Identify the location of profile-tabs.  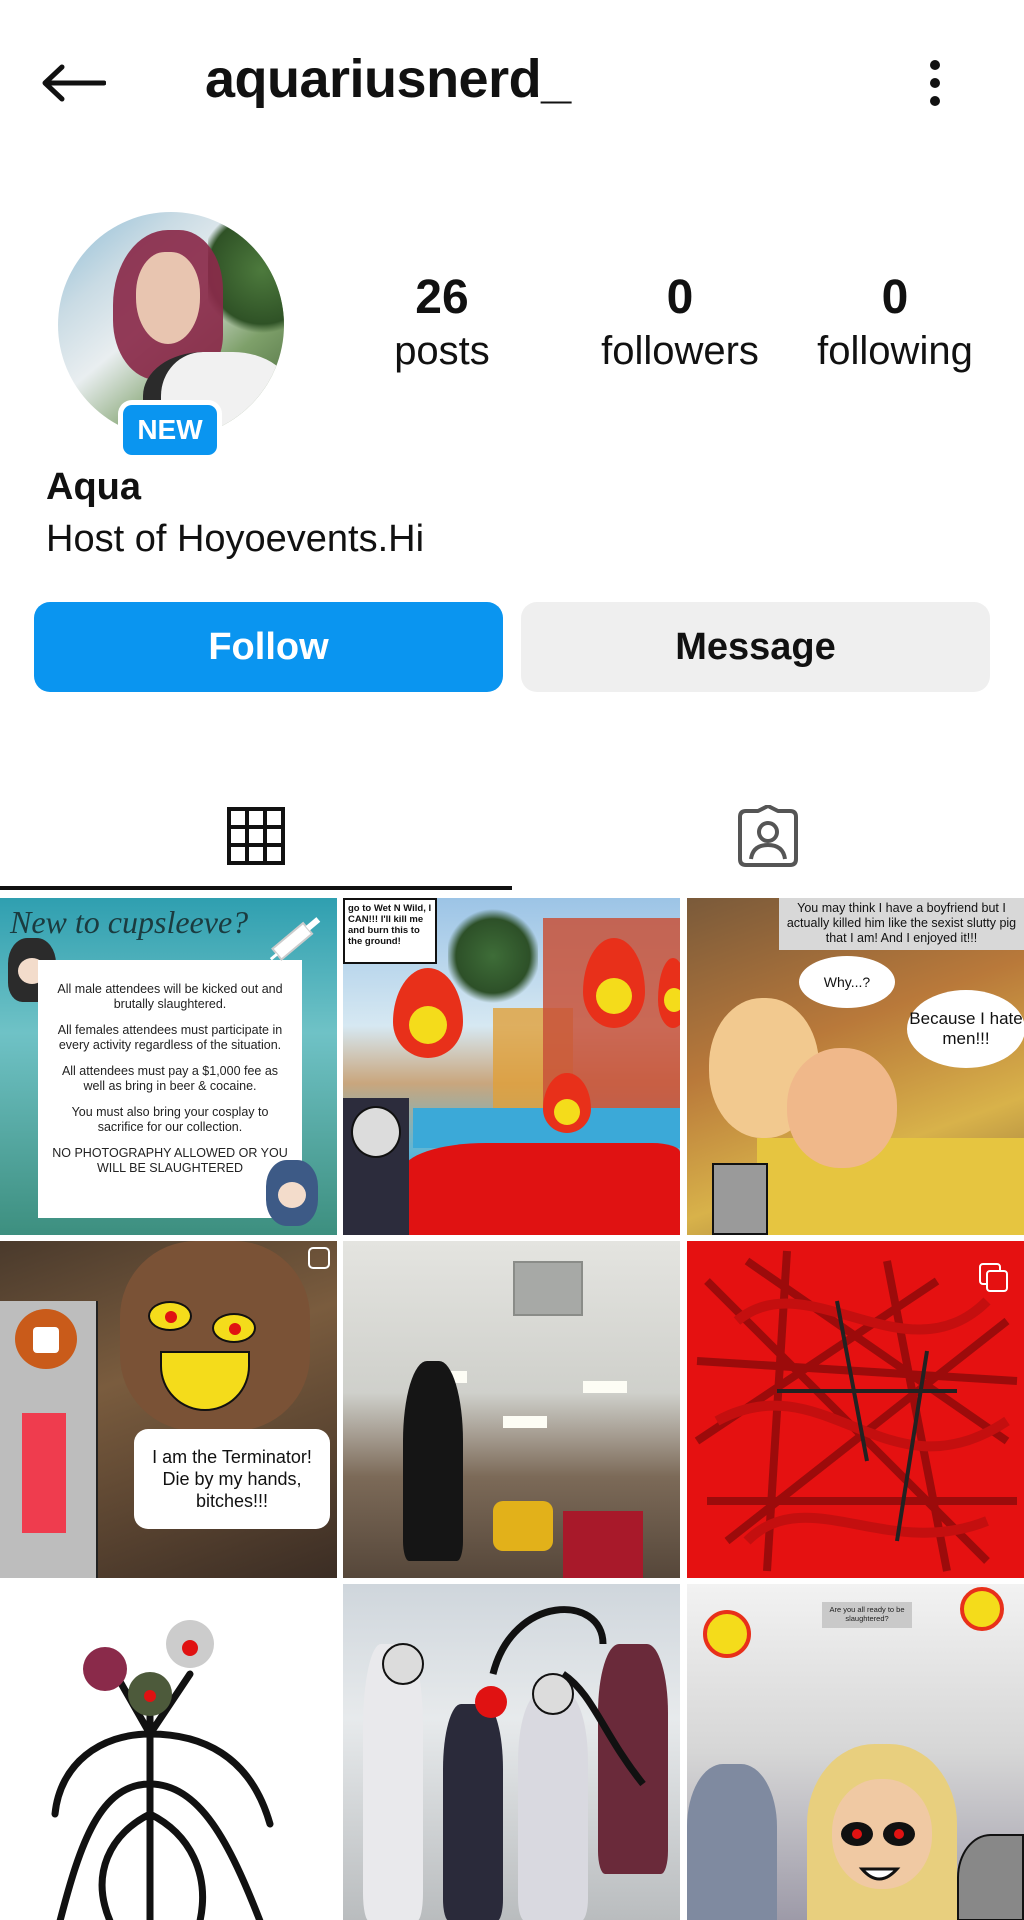
(512, 836).